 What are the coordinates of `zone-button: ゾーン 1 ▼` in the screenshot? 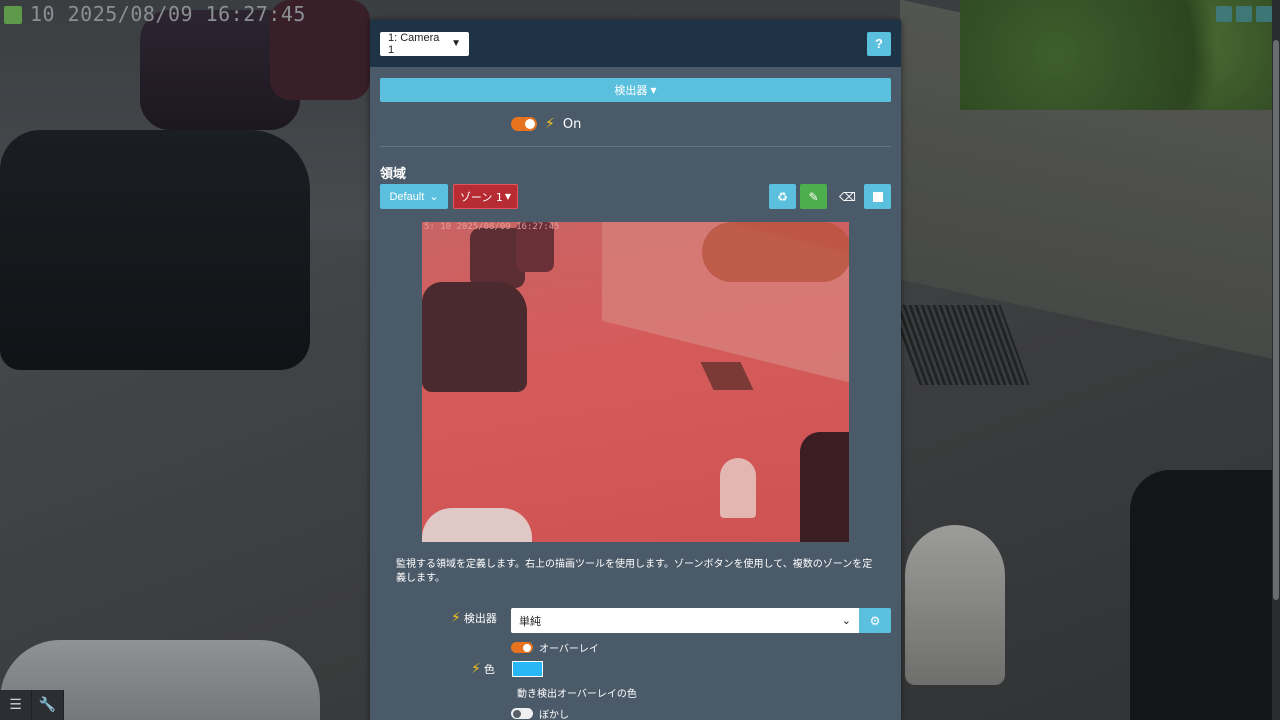 It's located at (485, 196).